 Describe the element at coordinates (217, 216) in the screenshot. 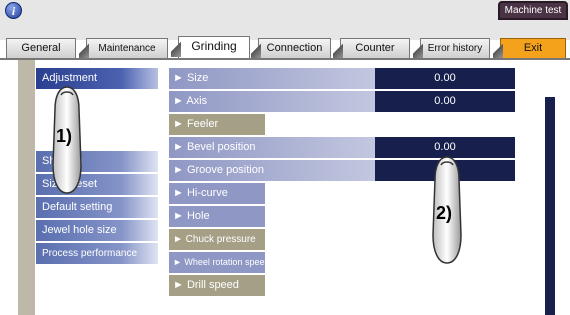

I see `param-label-hole: ► Hole` at that location.